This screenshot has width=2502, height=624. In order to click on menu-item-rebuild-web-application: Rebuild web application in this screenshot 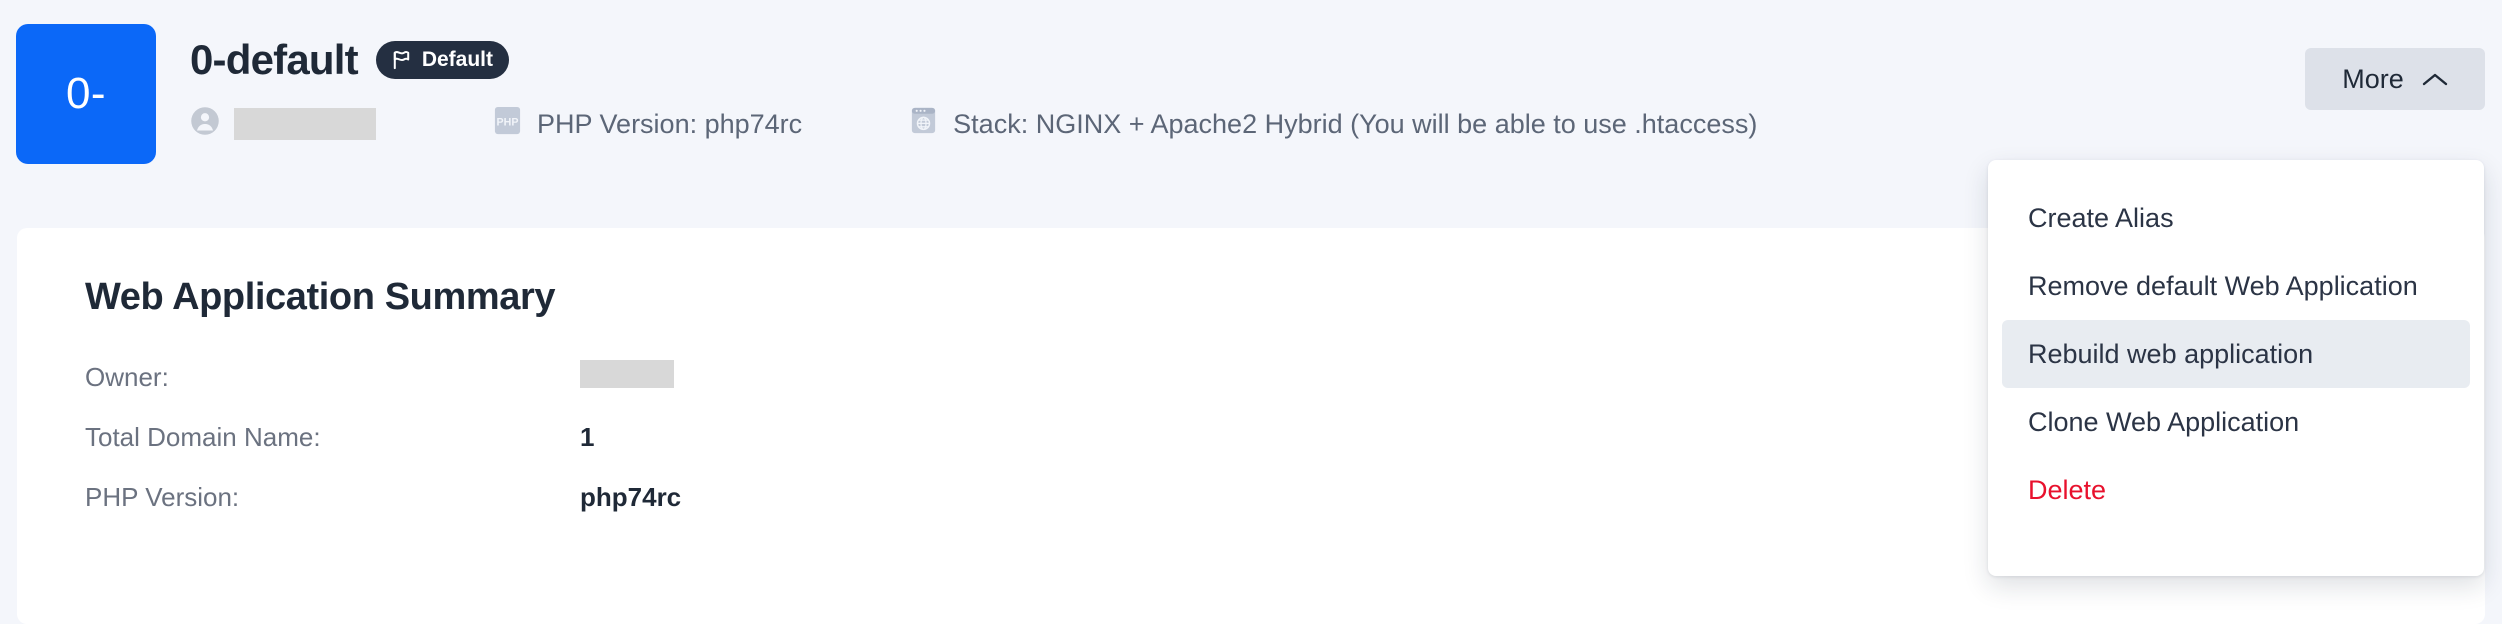, I will do `click(2236, 354)`.